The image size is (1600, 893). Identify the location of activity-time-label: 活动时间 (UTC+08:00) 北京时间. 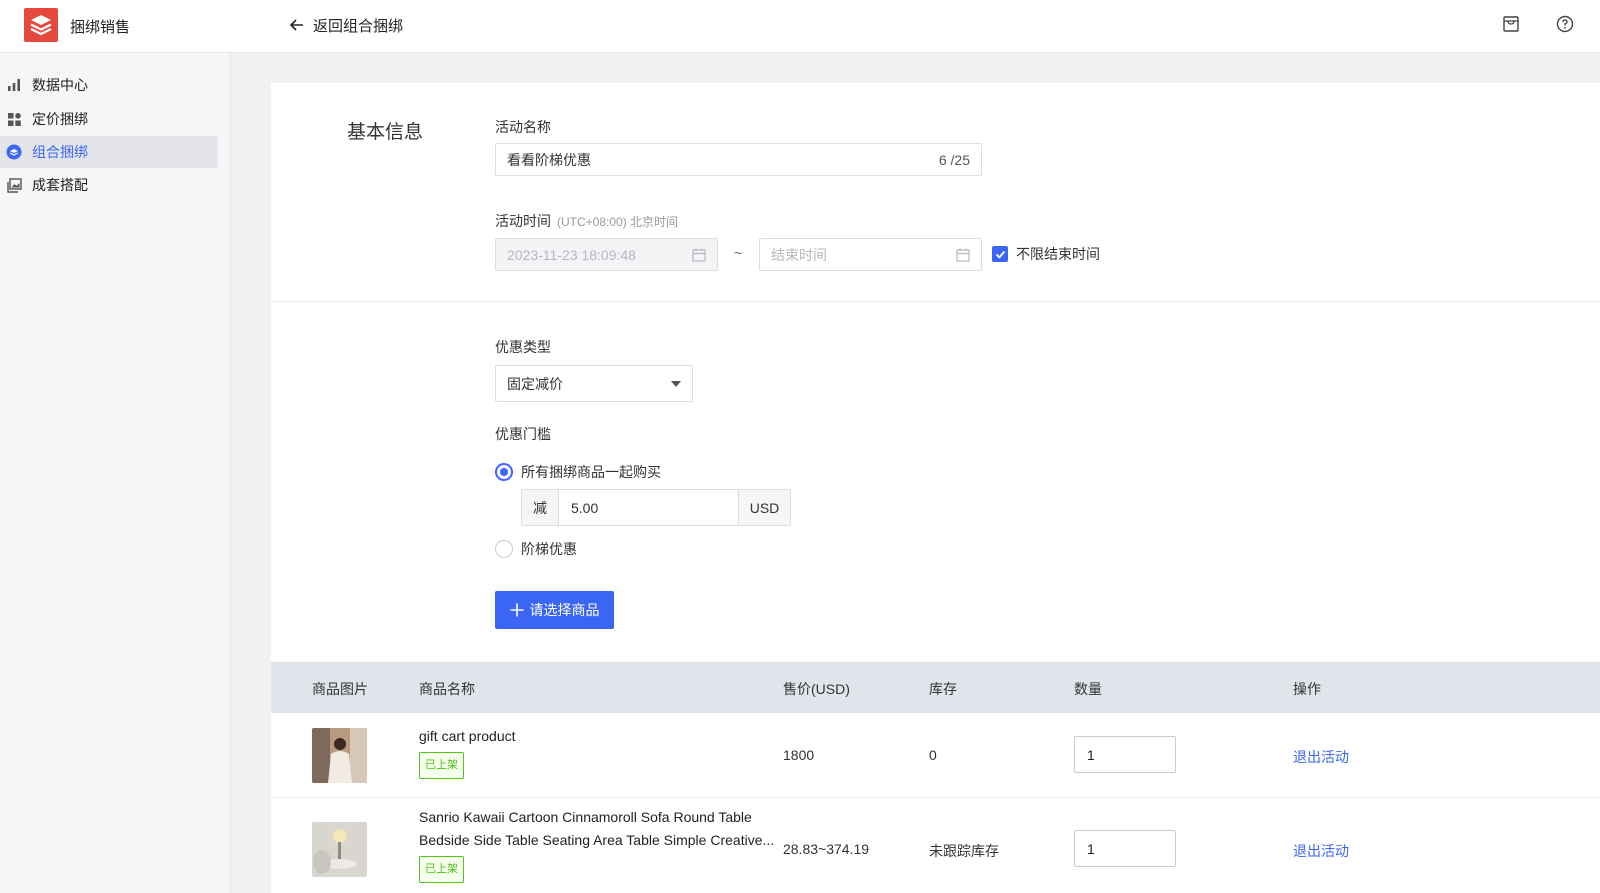
(586, 221).